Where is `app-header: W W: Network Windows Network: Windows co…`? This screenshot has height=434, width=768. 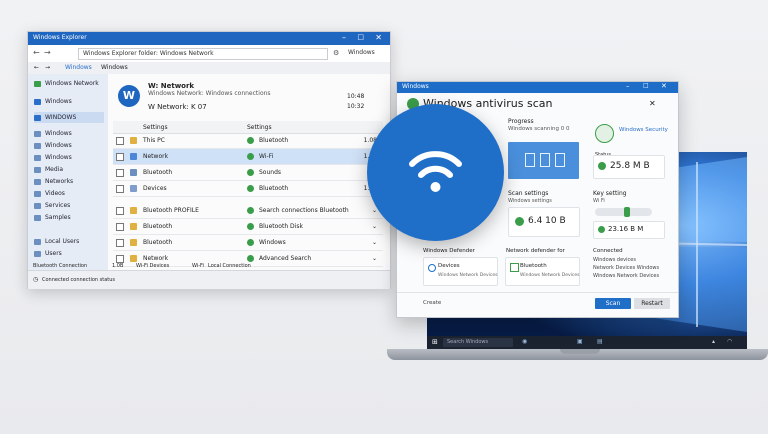 app-header: W W: Network Windows Network: Windows co… is located at coordinates (249, 97).